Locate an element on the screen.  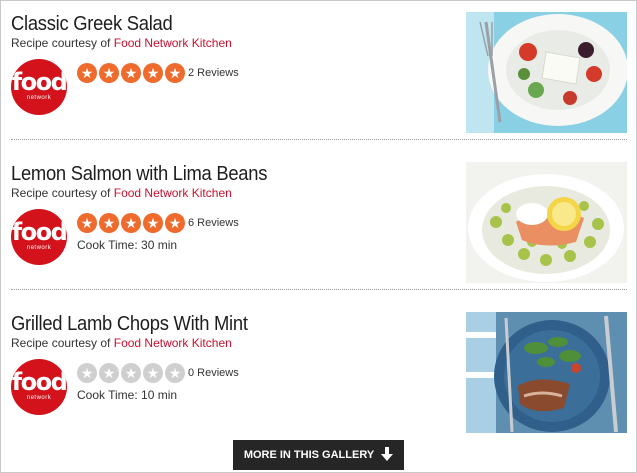
review-count: 2 Reviews is located at coordinates (213, 73).